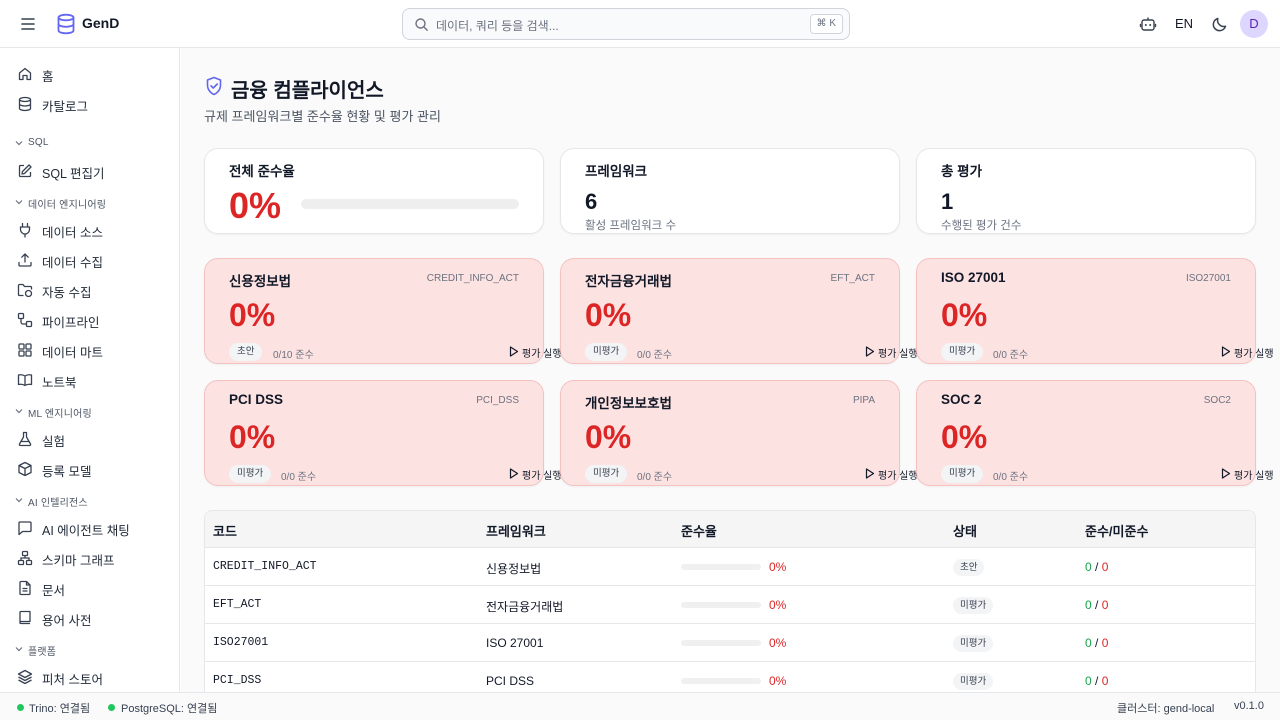  I want to click on sidebar-item-experiments: 실험, so click(89, 439).